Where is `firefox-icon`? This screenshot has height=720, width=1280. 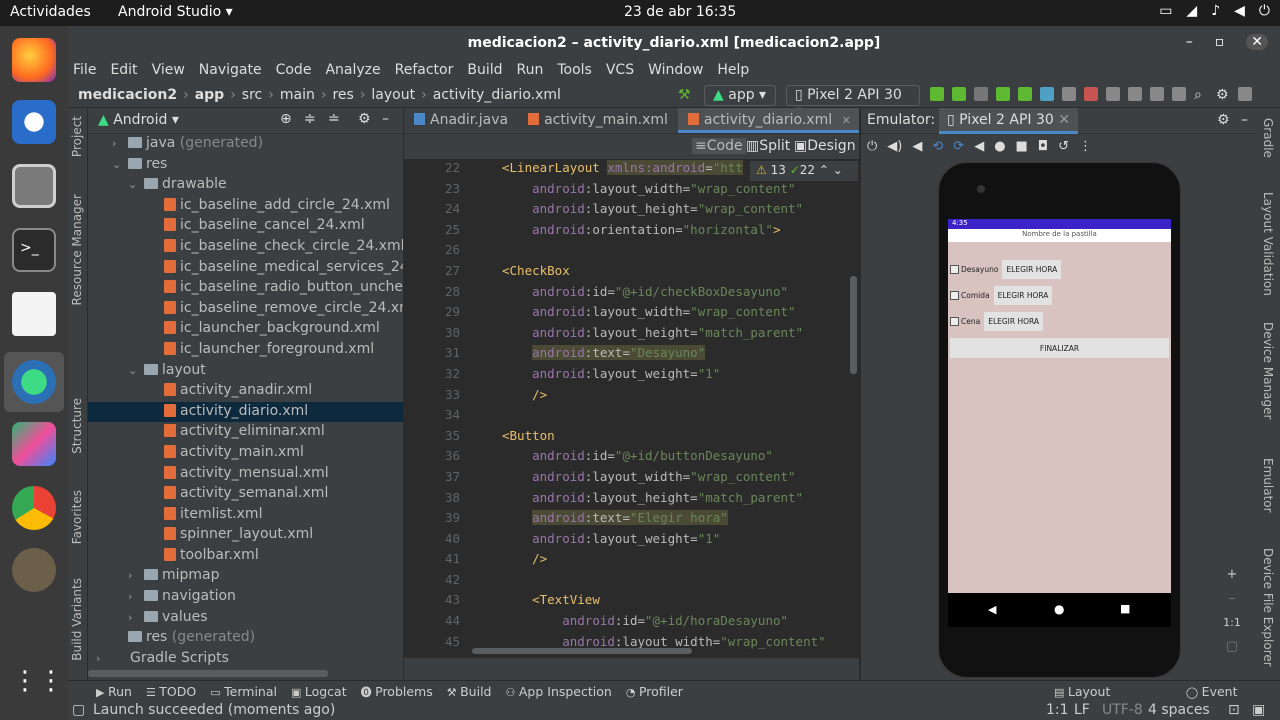 firefox-icon is located at coordinates (34, 60).